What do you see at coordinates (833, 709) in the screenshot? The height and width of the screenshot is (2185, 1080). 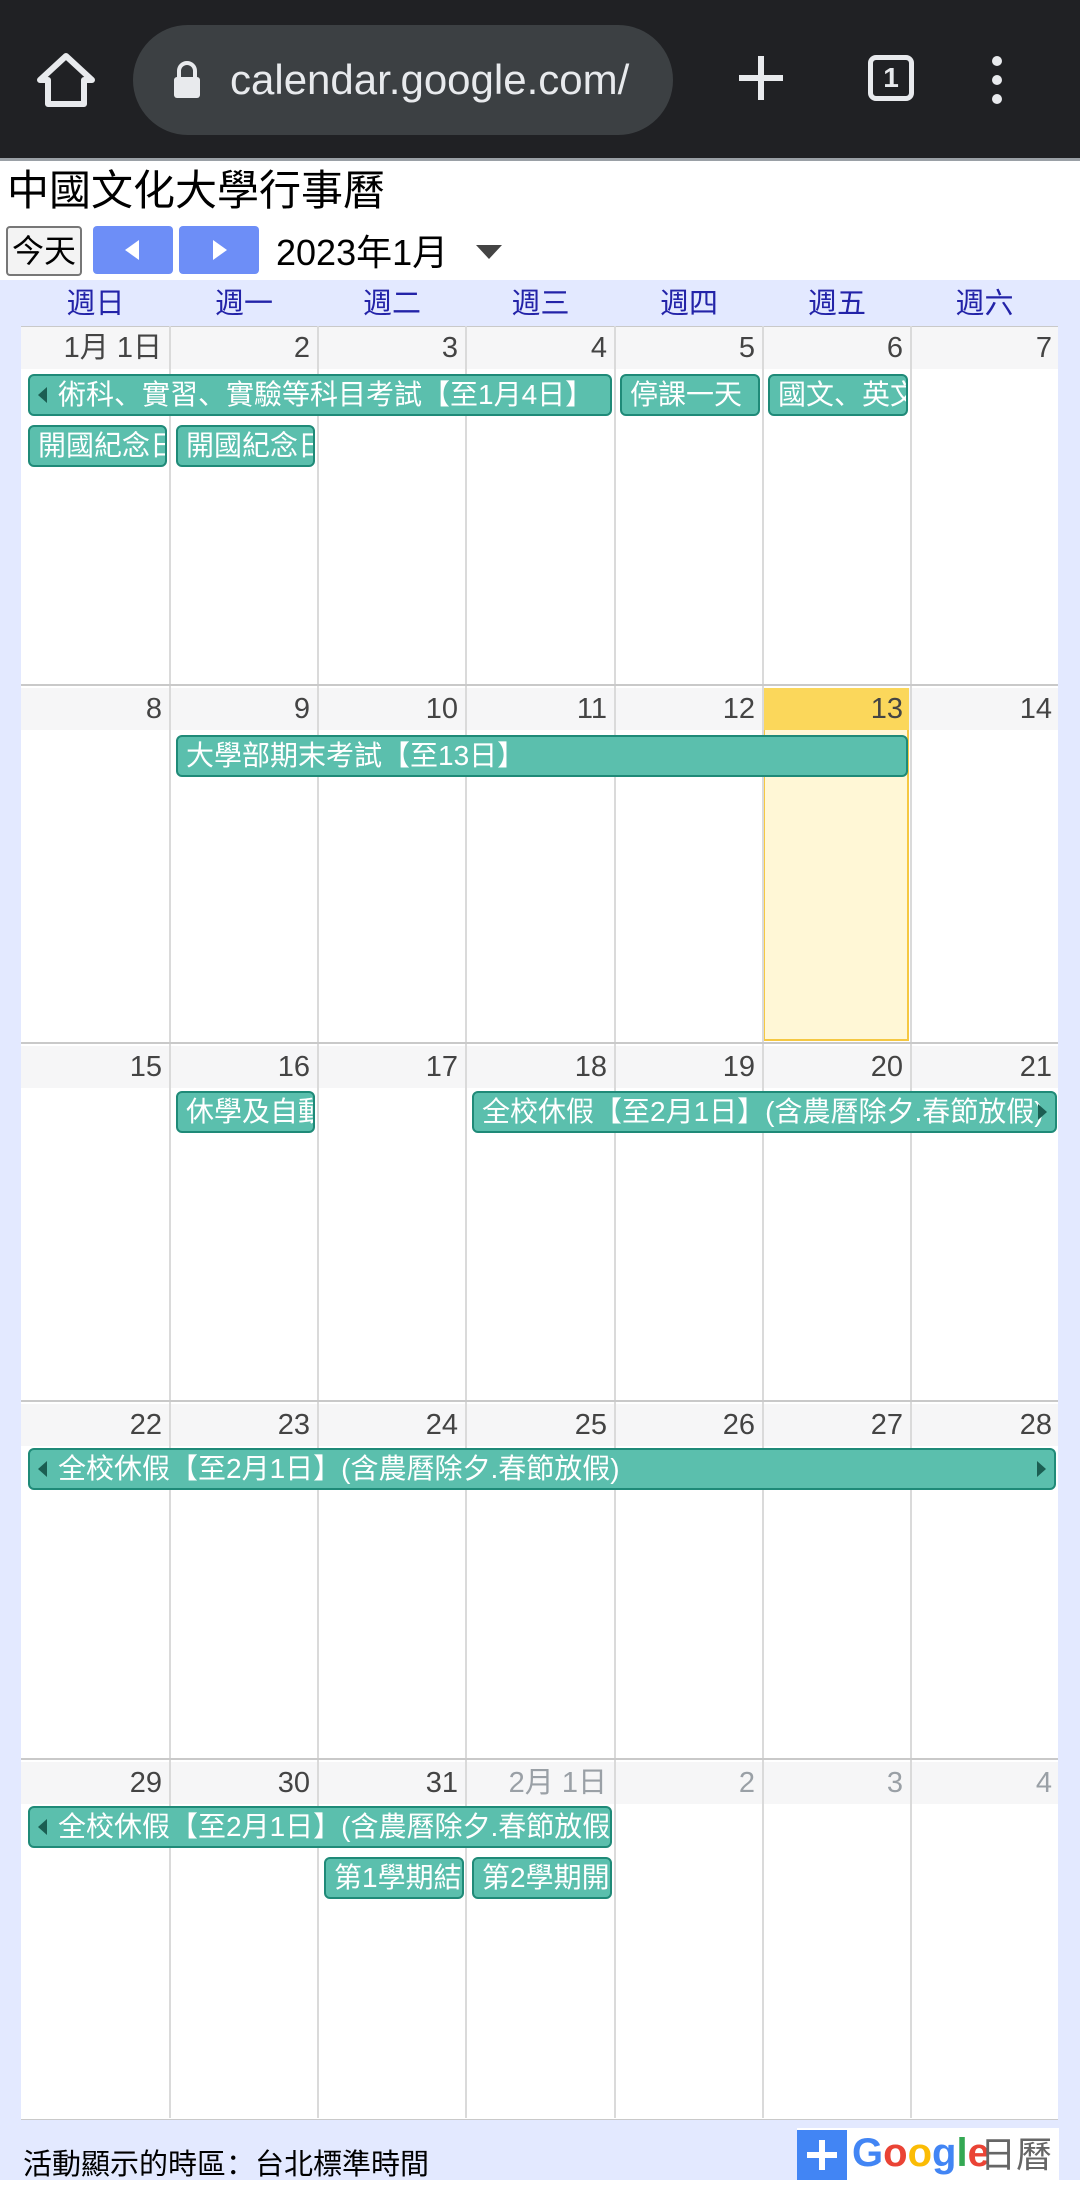 I see `today-date-cell: 13` at bounding box center [833, 709].